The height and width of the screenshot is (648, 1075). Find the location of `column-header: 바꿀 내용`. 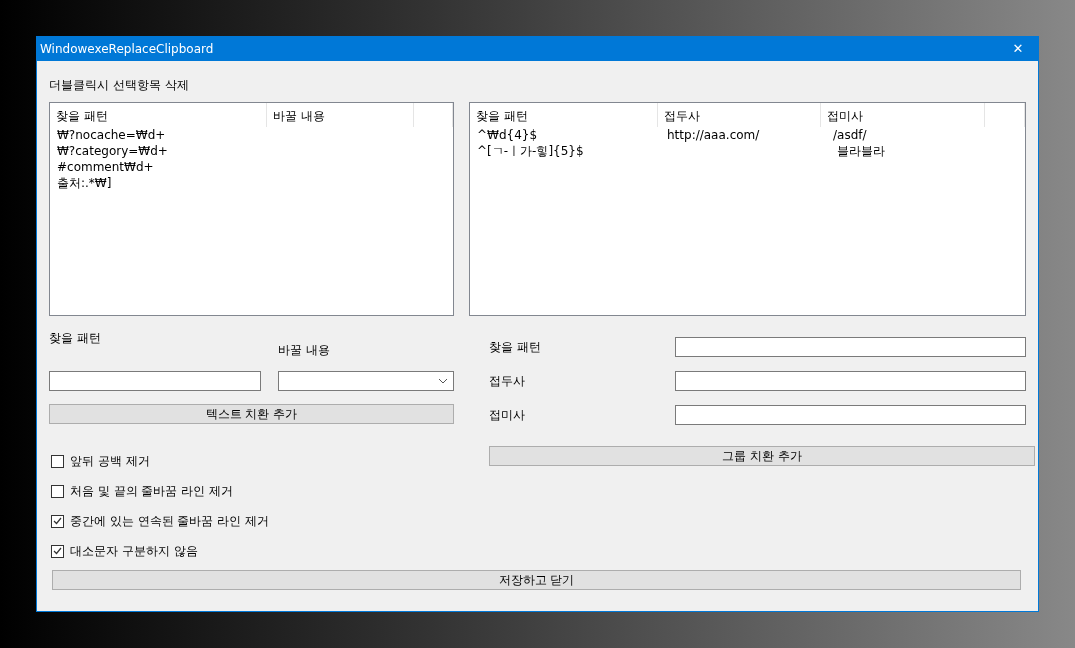

column-header: 바꿀 내용 is located at coordinates (340, 115).